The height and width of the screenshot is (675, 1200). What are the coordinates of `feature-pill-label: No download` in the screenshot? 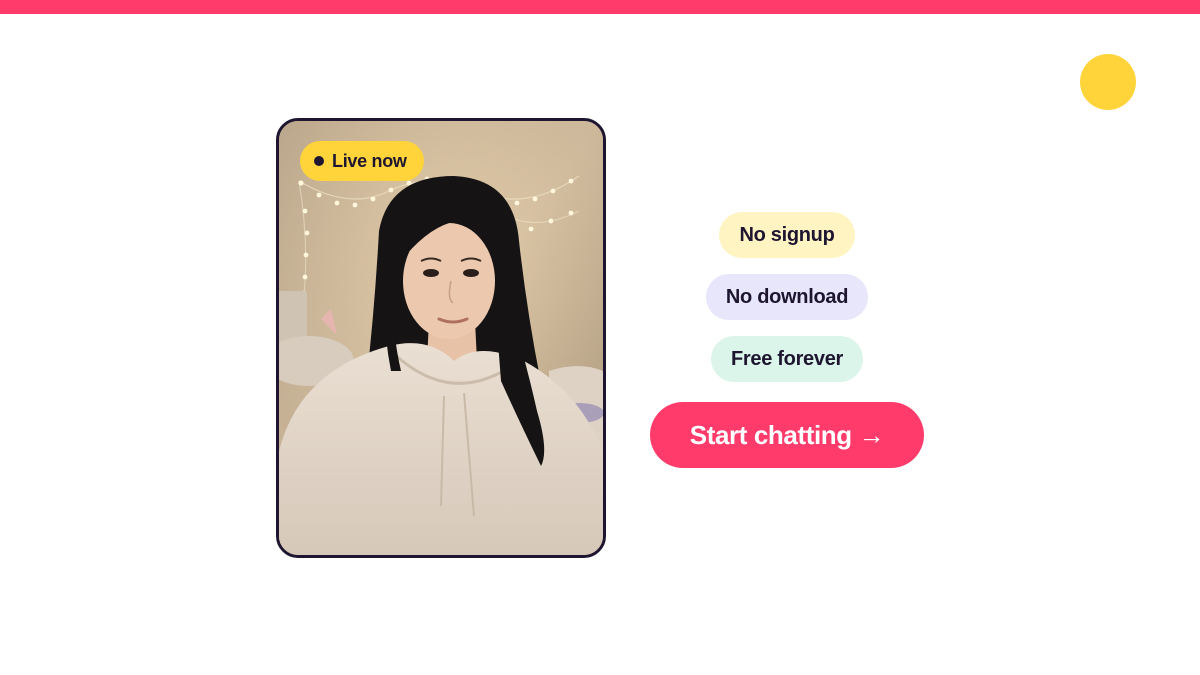 It's located at (787, 296).